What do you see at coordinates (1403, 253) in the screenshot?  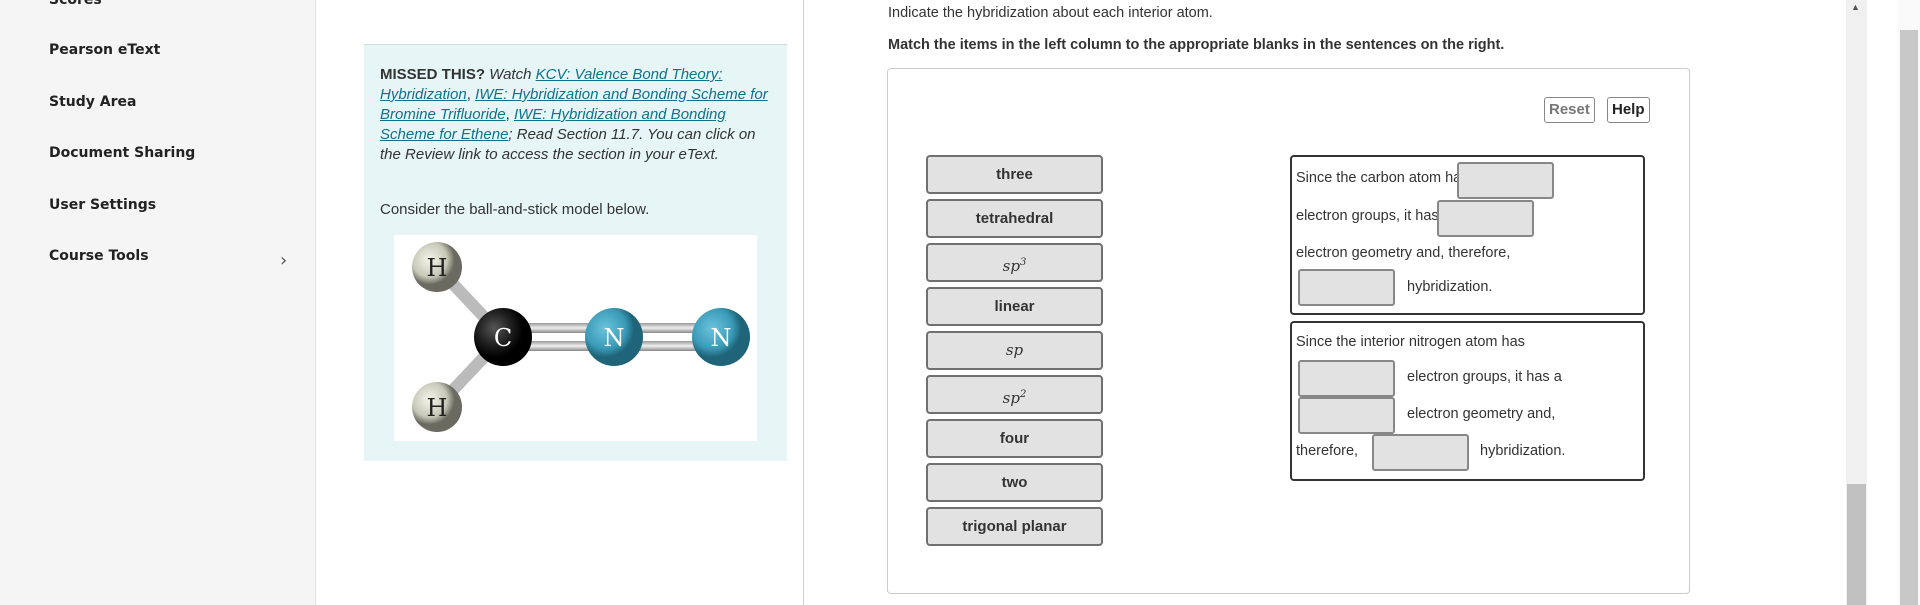 I see `sentence-text: electron geometry and, therefore,` at bounding box center [1403, 253].